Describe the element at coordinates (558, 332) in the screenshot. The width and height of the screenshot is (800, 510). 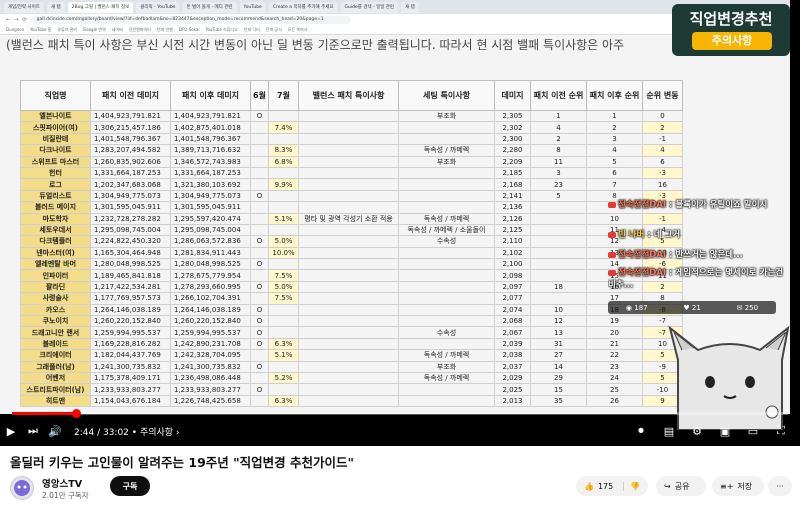
I see `table-cell: 13` at that location.